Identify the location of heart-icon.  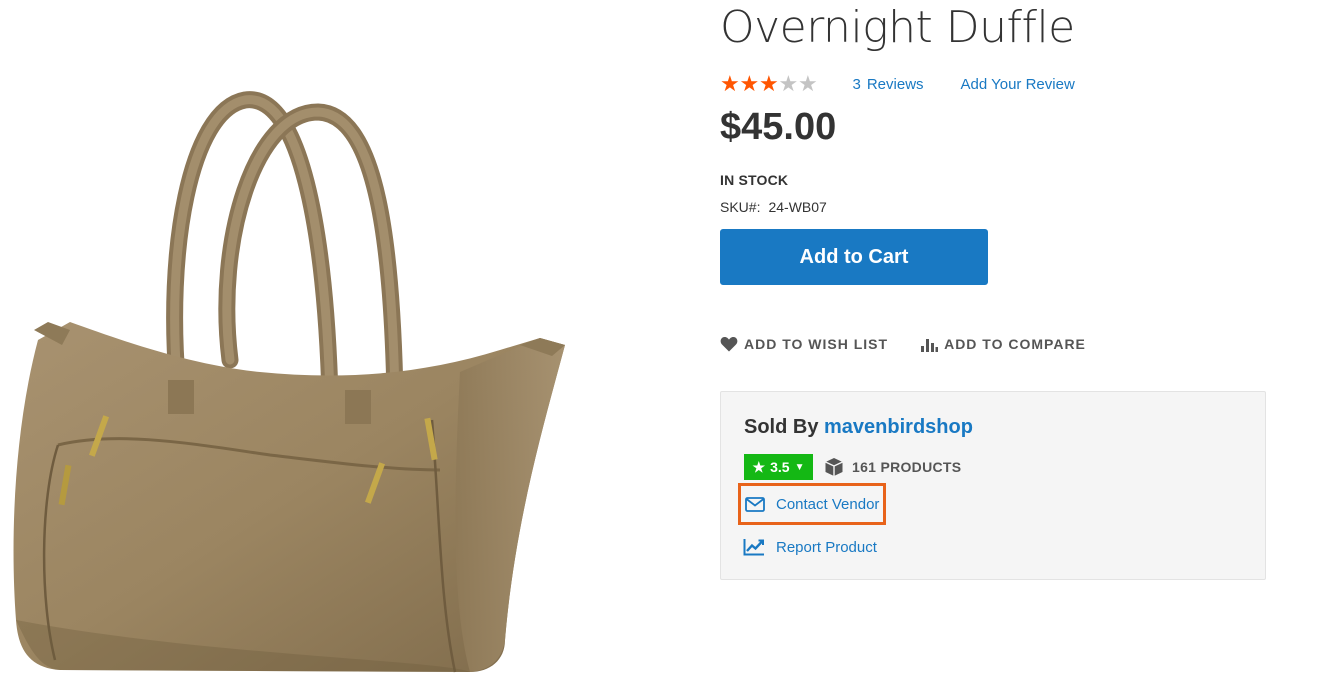
(729, 344).